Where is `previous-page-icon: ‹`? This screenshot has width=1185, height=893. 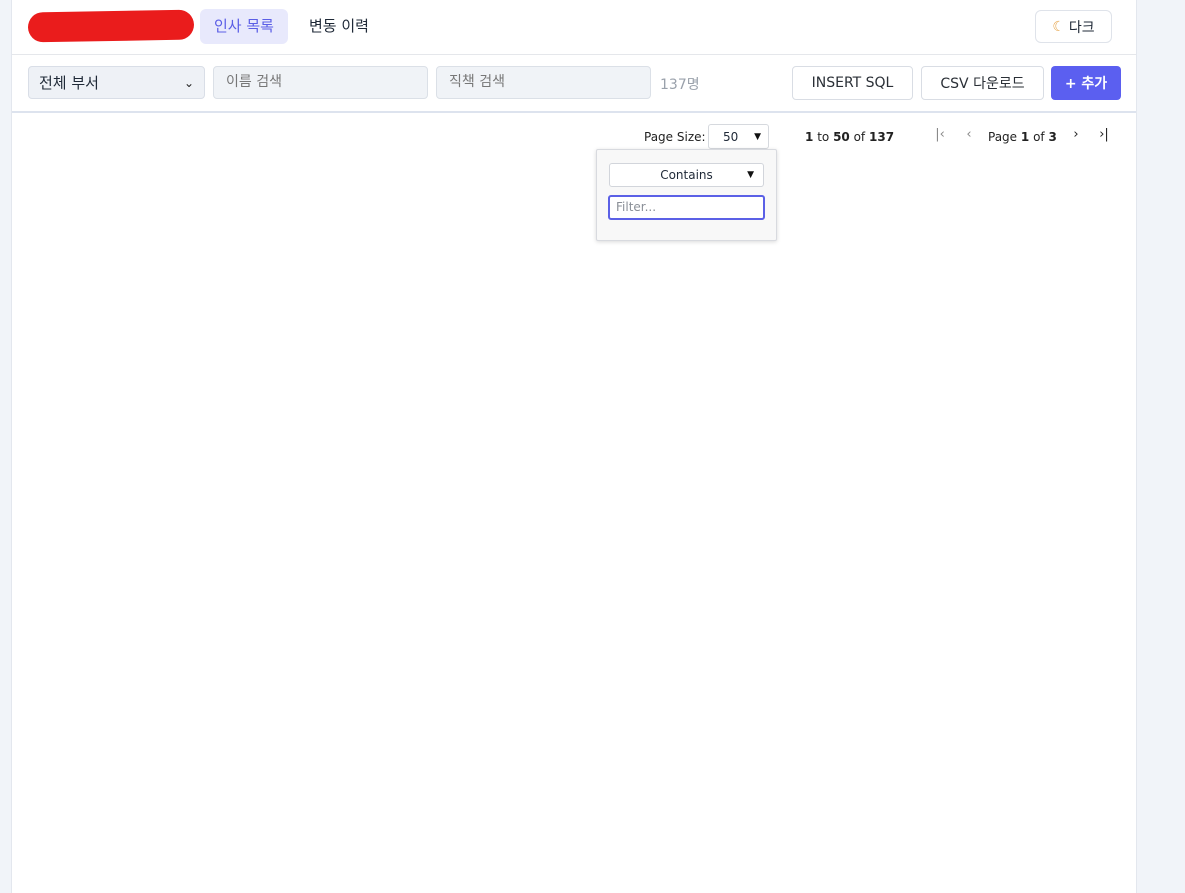
previous-page-icon: ‹ is located at coordinates (969, 134).